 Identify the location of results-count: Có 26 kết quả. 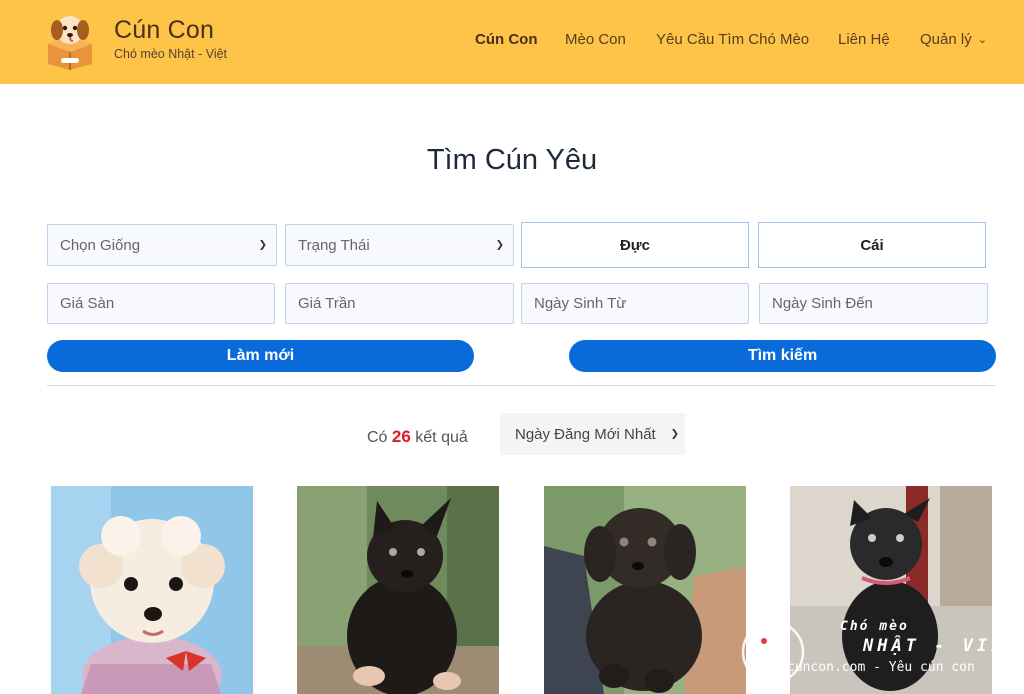
(417, 437).